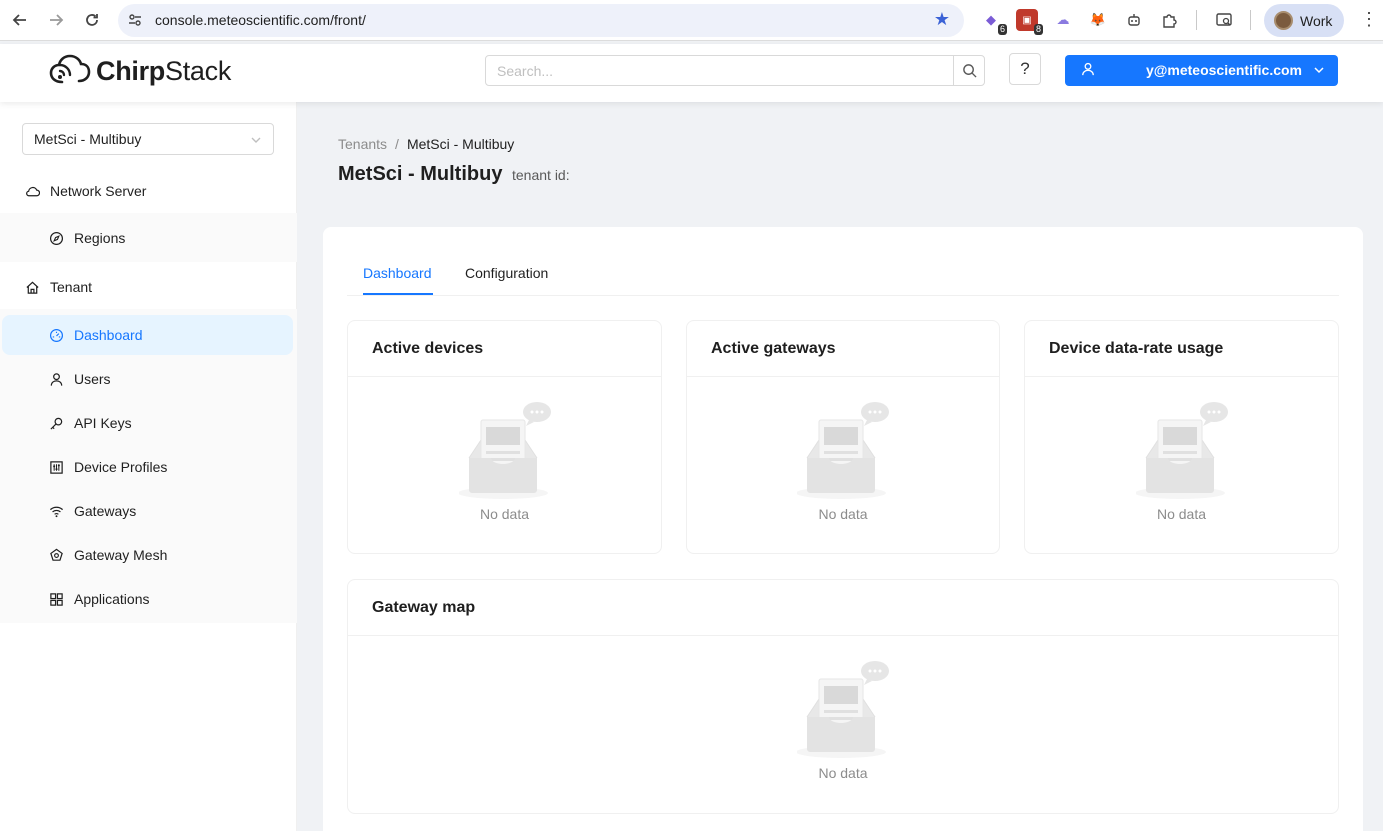  What do you see at coordinates (56, 555) in the screenshot?
I see `mesh-icon` at bounding box center [56, 555].